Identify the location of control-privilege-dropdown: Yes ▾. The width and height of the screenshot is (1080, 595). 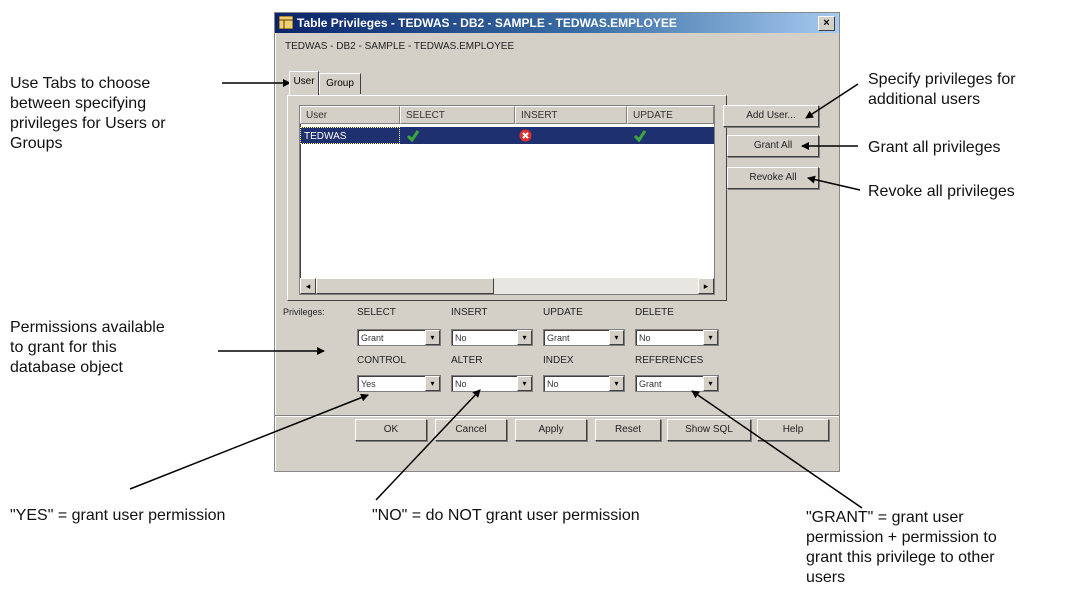
(399, 383).